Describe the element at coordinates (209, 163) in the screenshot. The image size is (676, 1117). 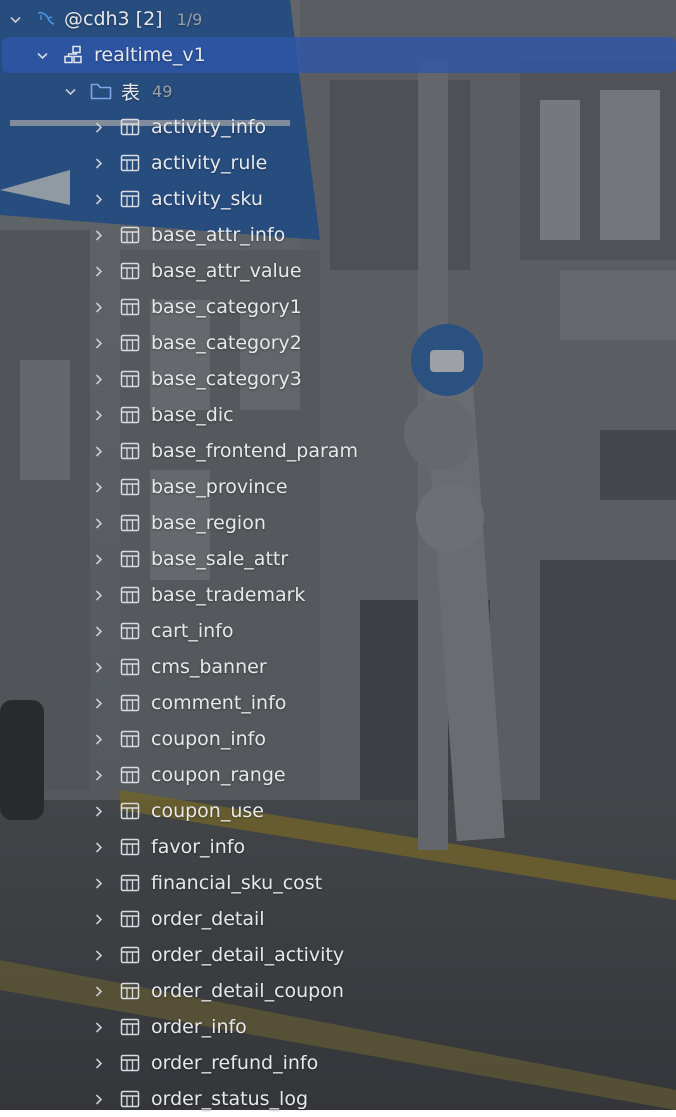
I see `table-name: activity_rule` at that location.